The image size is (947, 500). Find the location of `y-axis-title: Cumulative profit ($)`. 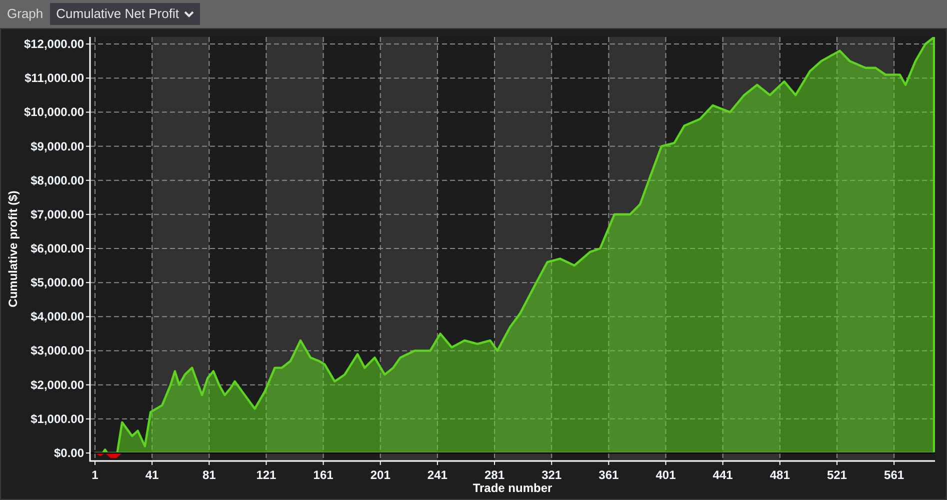

y-axis-title: Cumulative profit ($) is located at coordinates (13, 249).